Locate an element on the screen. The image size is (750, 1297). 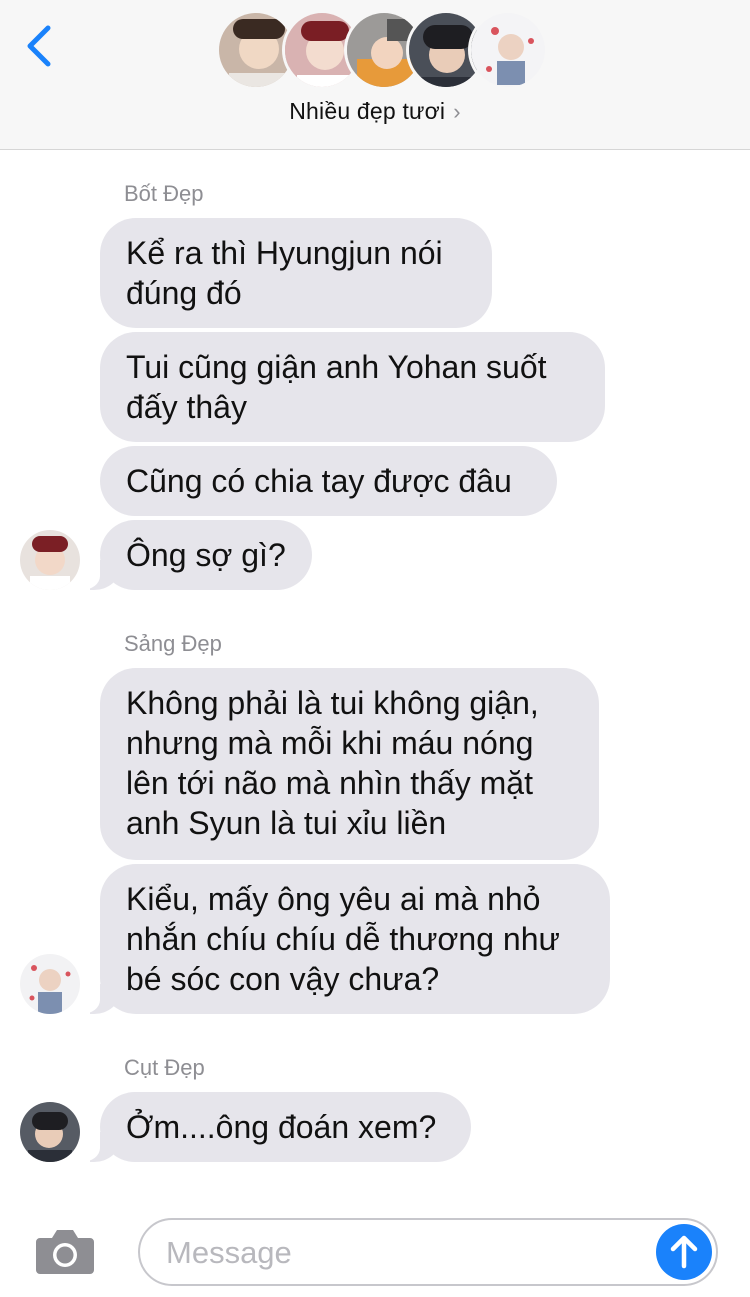
message-bubble: Cũng có chia tay được đâu is located at coordinates (328, 481).